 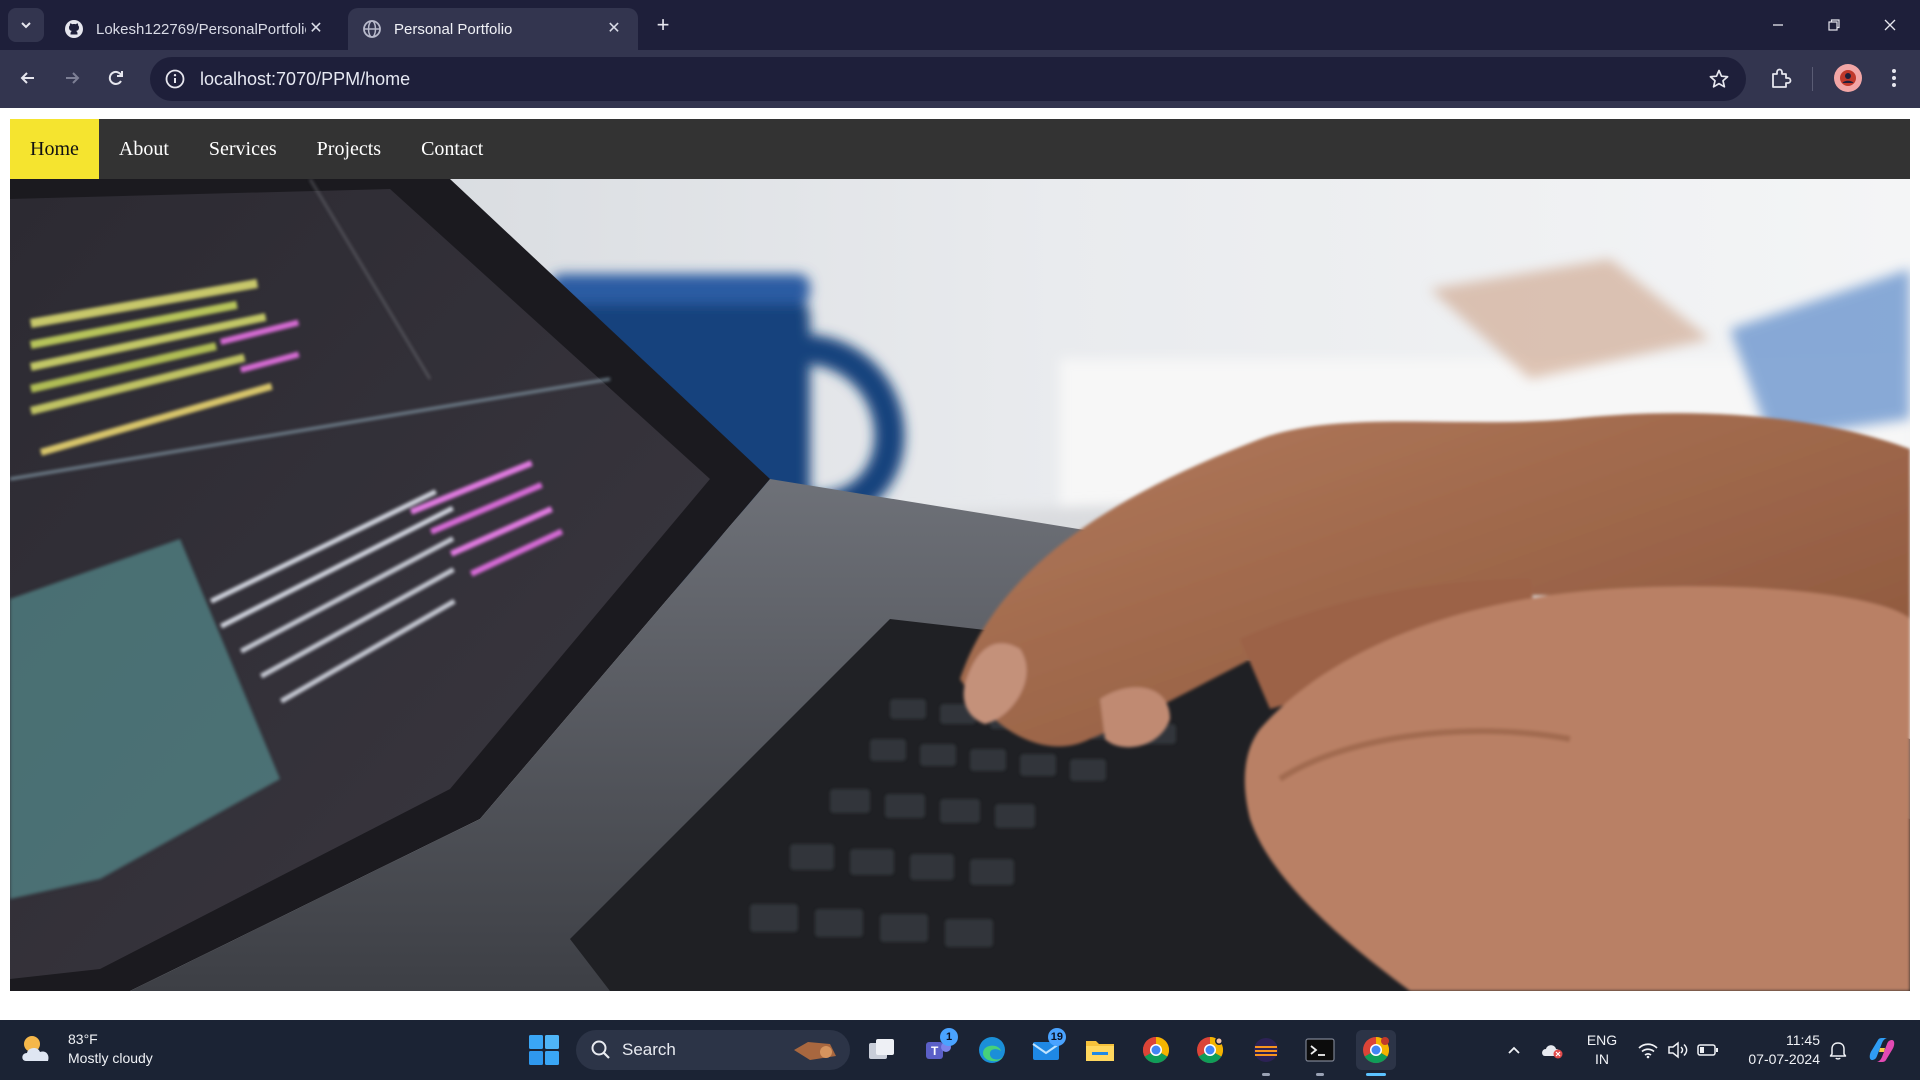 What do you see at coordinates (144, 149) in the screenshot?
I see `nav-about-link: About` at bounding box center [144, 149].